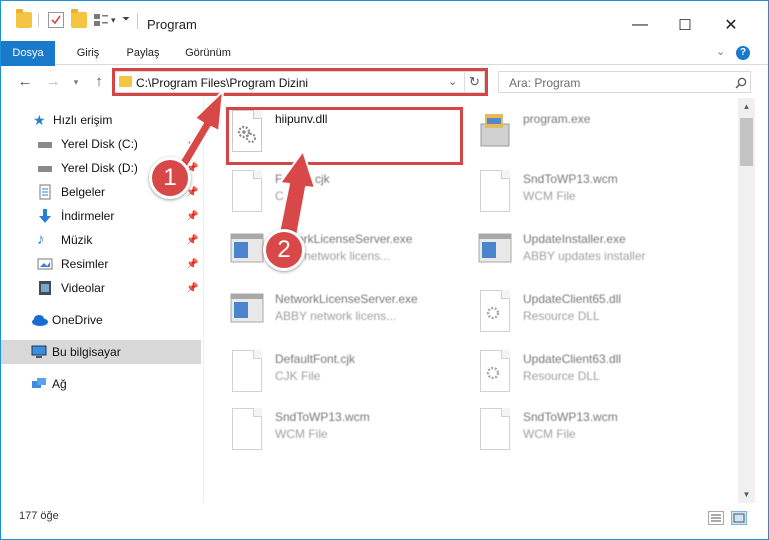 Image resolution: width=769 pixels, height=540 pixels. What do you see at coordinates (284, 250) in the screenshot?
I see `step-badge-2: 2` at bounding box center [284, 250].